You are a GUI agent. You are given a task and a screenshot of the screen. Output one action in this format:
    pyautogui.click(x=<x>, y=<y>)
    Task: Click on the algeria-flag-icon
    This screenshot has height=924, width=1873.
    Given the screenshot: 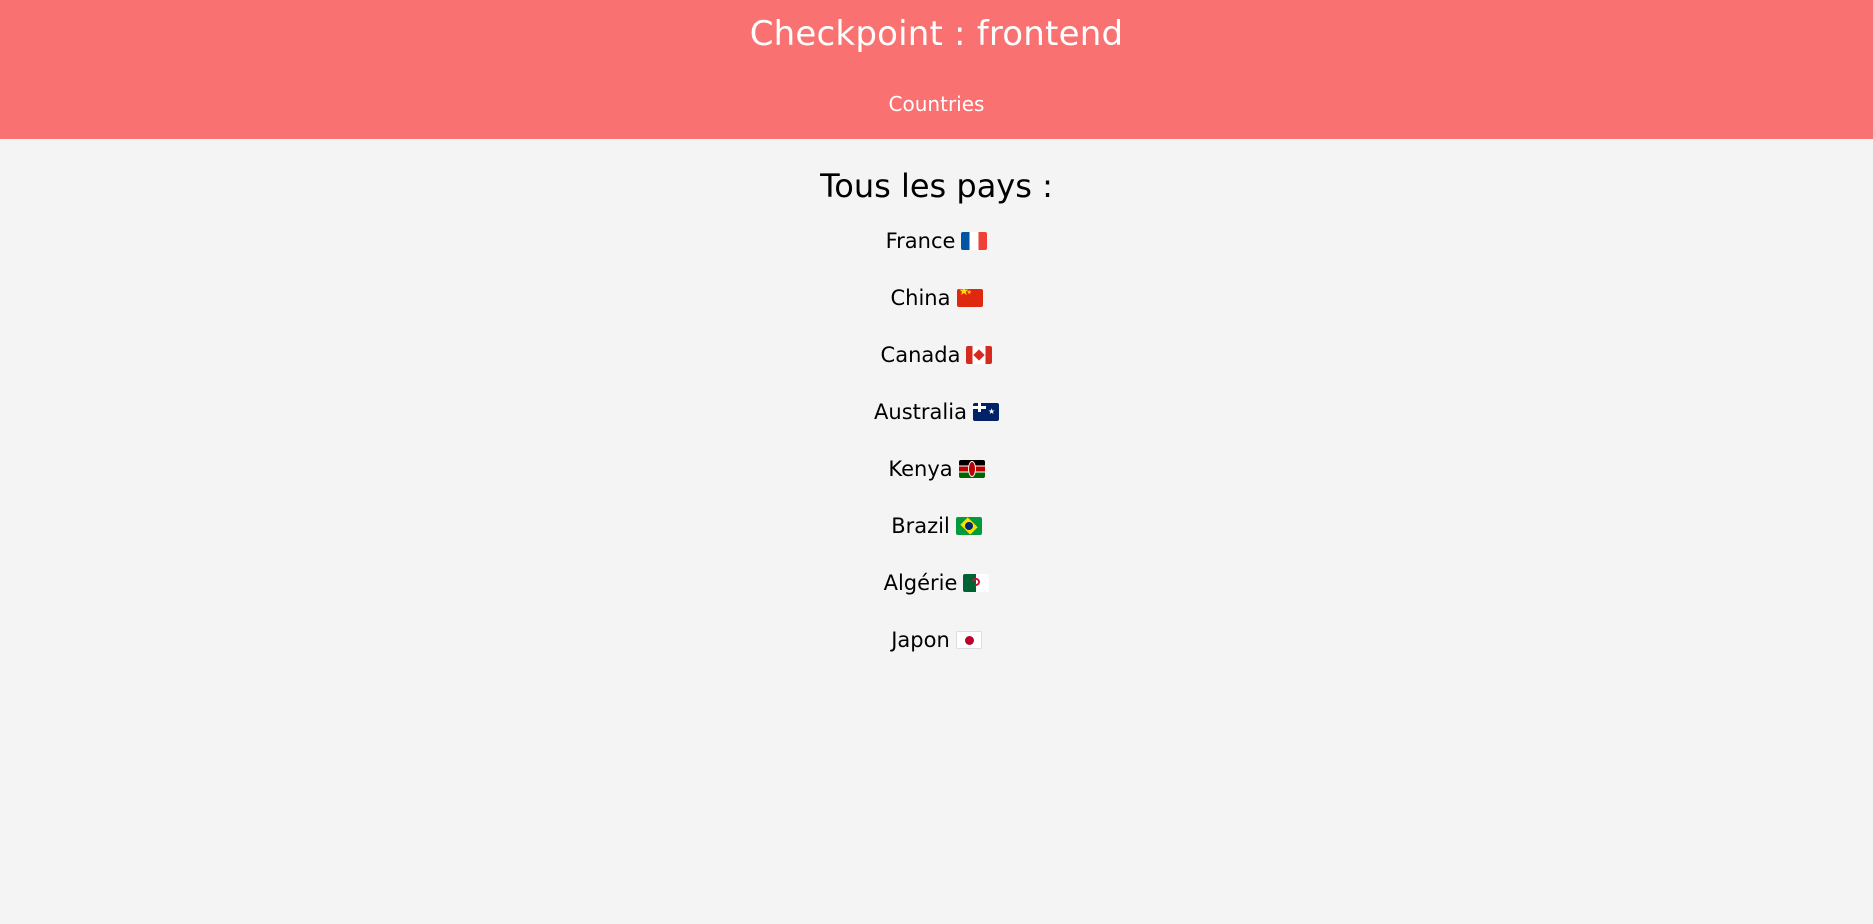 What is the action you would take?
    pyautogui.click(x=976, y=583)
    